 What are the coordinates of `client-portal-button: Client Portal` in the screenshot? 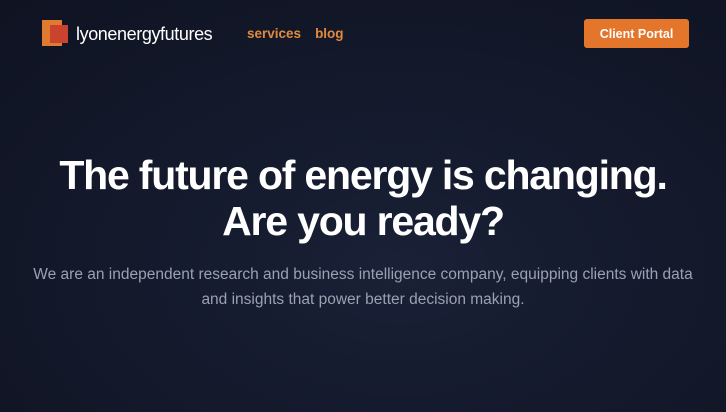 It's located at (636, 33).